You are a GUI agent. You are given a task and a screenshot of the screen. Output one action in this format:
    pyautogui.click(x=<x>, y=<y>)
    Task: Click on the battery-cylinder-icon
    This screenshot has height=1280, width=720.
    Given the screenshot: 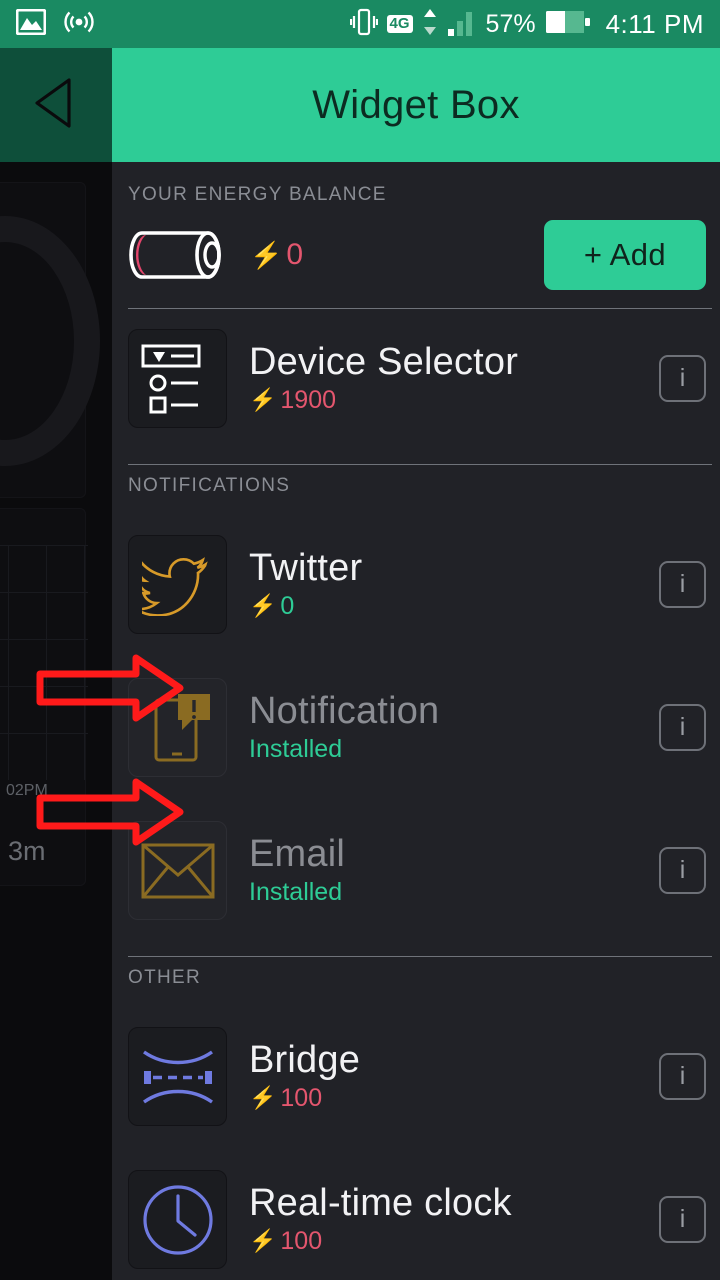 What is the action you would take?
    pyautogui.click(x=178, y=255)
    